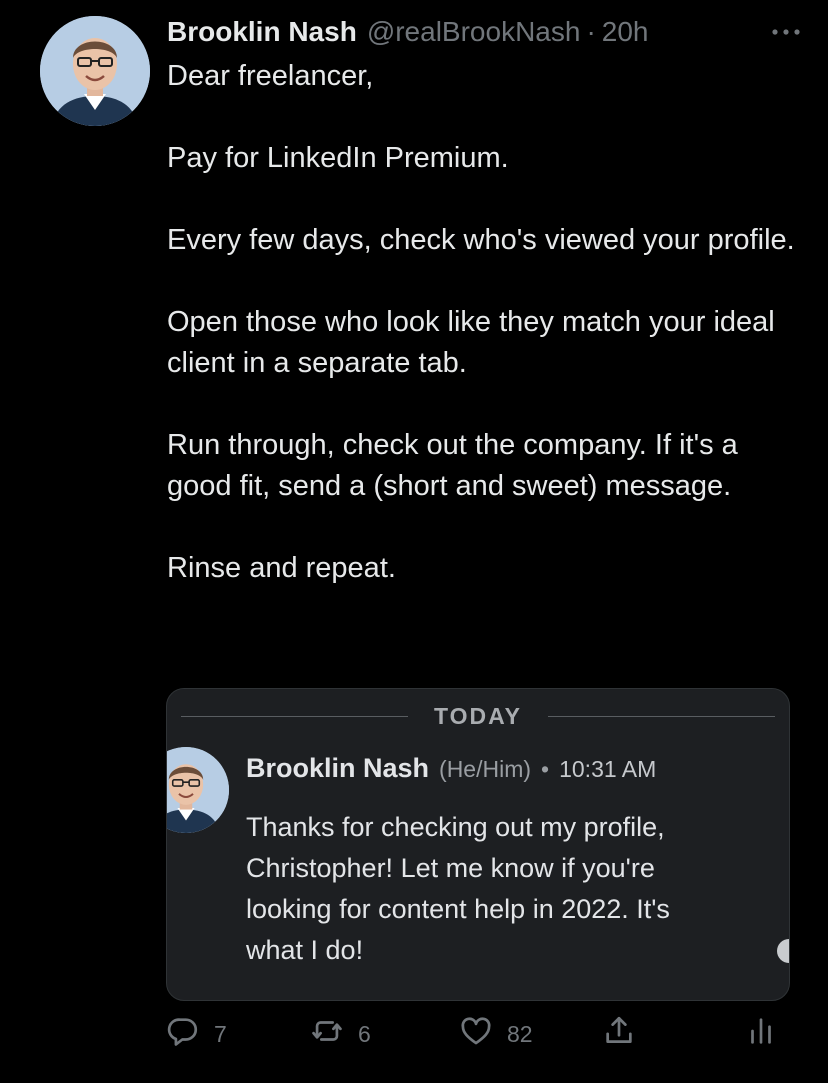 The image size is (828, 1083). I want to click on author-avatar-image, so click(95, 71).